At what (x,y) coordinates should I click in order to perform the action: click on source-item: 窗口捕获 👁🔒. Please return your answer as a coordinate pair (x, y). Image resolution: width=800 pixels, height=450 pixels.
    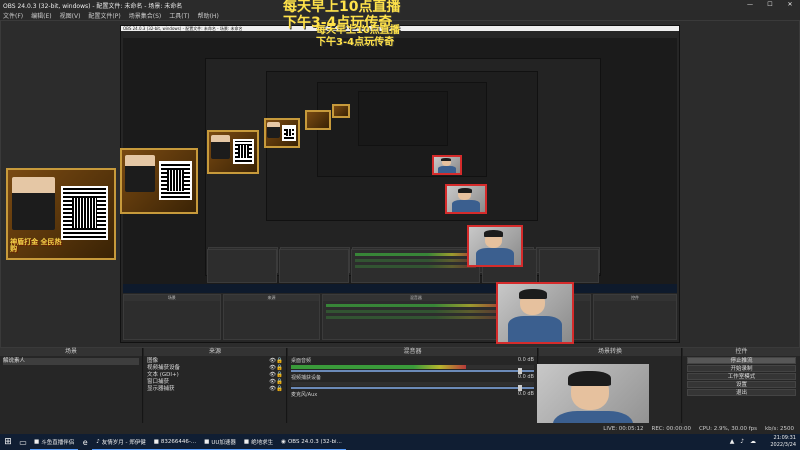
    Looking at the image, I should click on (215, 382).